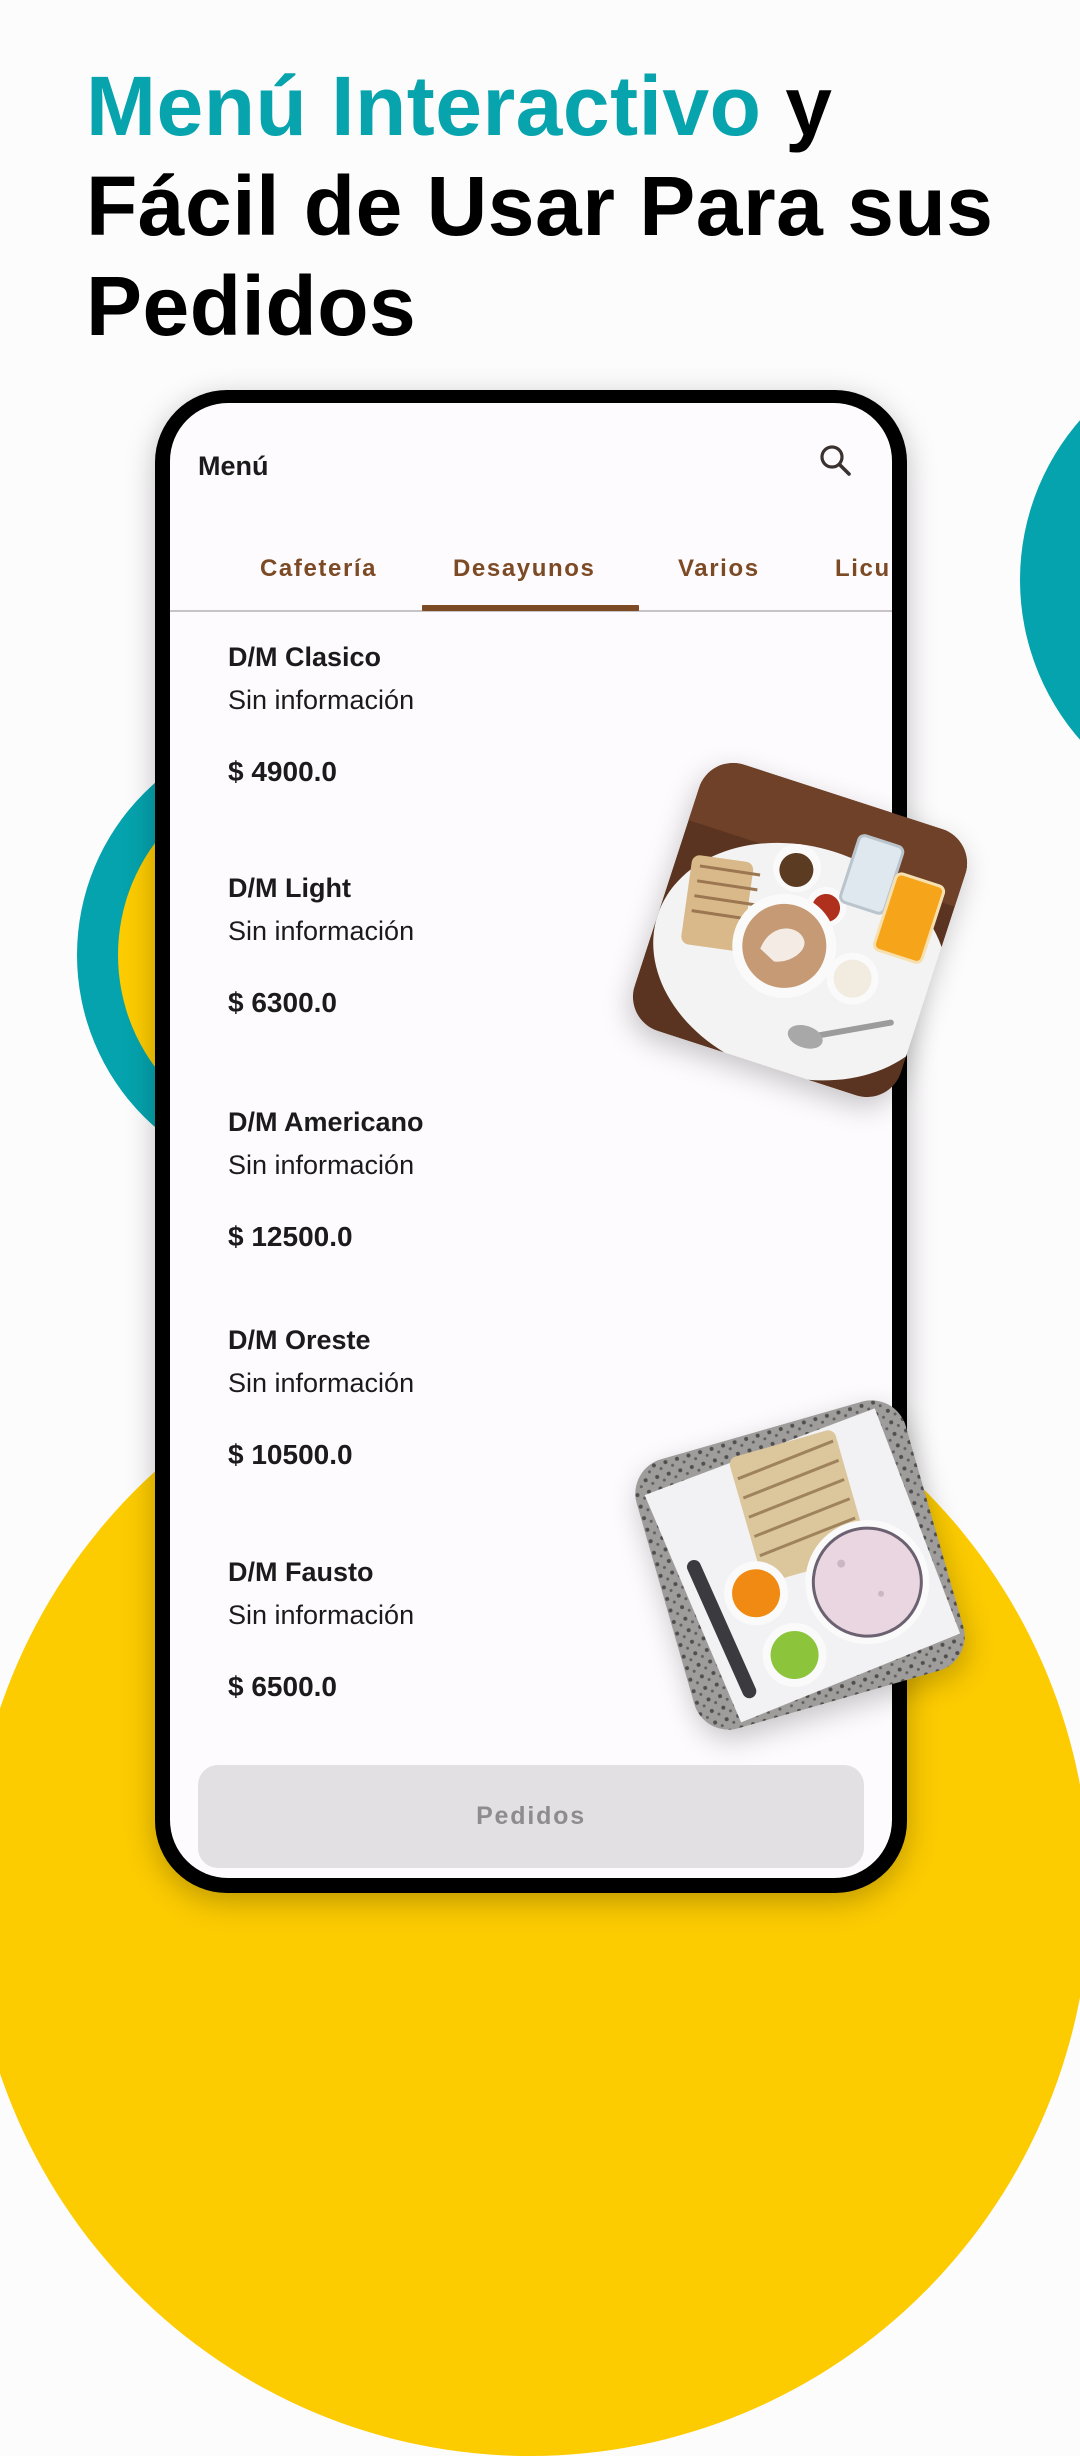 This screenshot has width=1080, height=2456. Describe the element at coordinates (318, 569) in the screenshot. I see `tab-cafeteria: Cafetería` at that location.